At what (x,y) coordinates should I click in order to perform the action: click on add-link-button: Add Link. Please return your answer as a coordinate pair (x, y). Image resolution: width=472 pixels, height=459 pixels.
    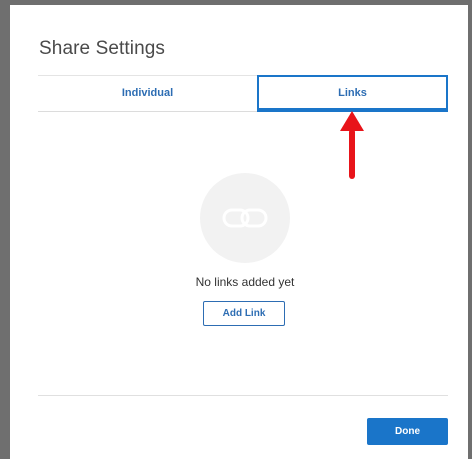
    Looking at the image, I should click on (244, 313).